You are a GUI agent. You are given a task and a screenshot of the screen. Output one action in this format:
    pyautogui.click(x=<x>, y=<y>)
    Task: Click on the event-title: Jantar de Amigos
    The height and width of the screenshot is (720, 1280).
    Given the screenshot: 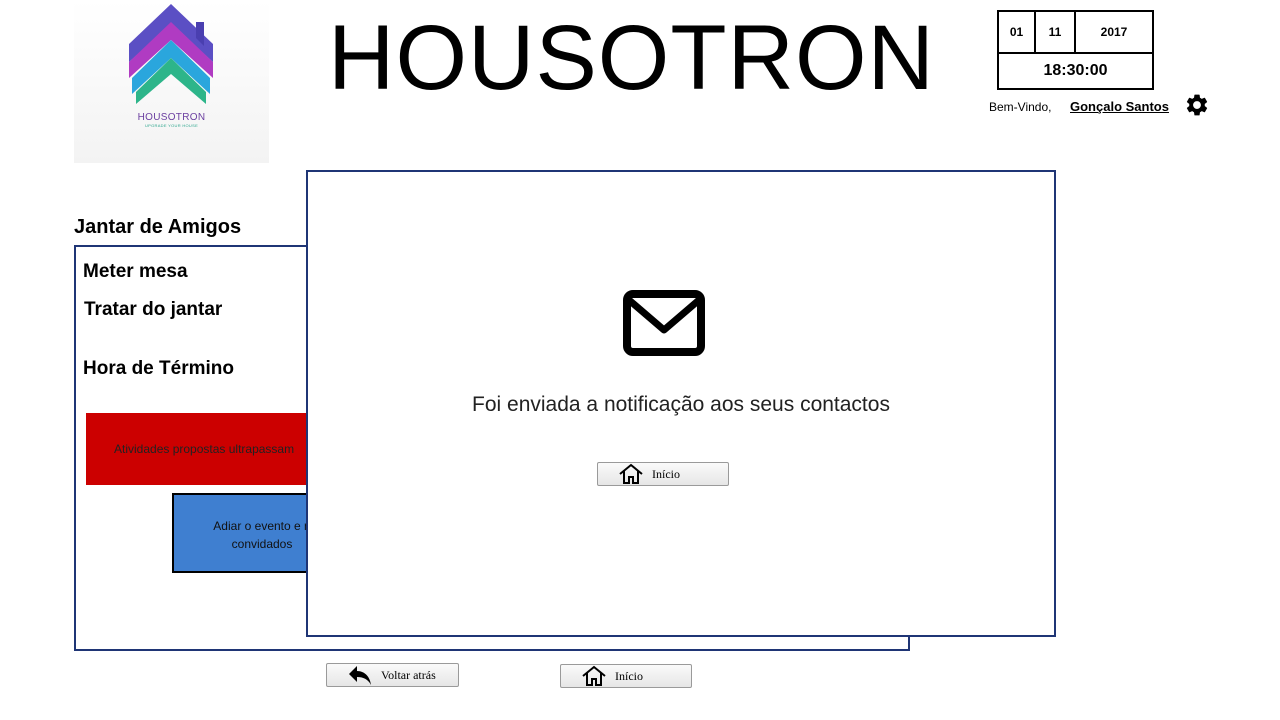 What is the action you would take?
    pyautogui.click(x=158, y=227)
    